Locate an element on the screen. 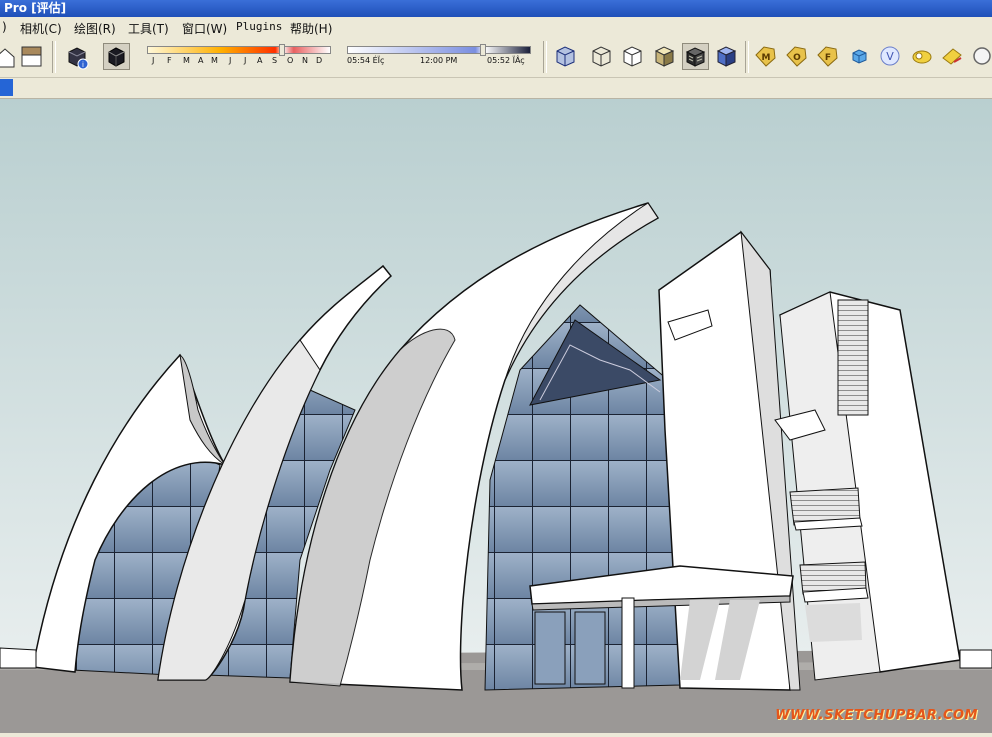  time-end-label: 05:52 ÏÂç is located at coordinates (506, 60).